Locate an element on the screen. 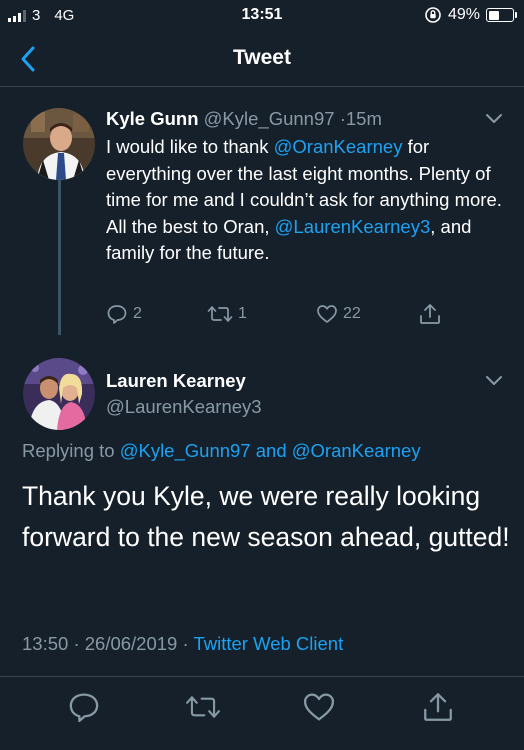 The width and height of the screenshot is (524, 750). status-right: 49% is located at coordinates (470, 15).